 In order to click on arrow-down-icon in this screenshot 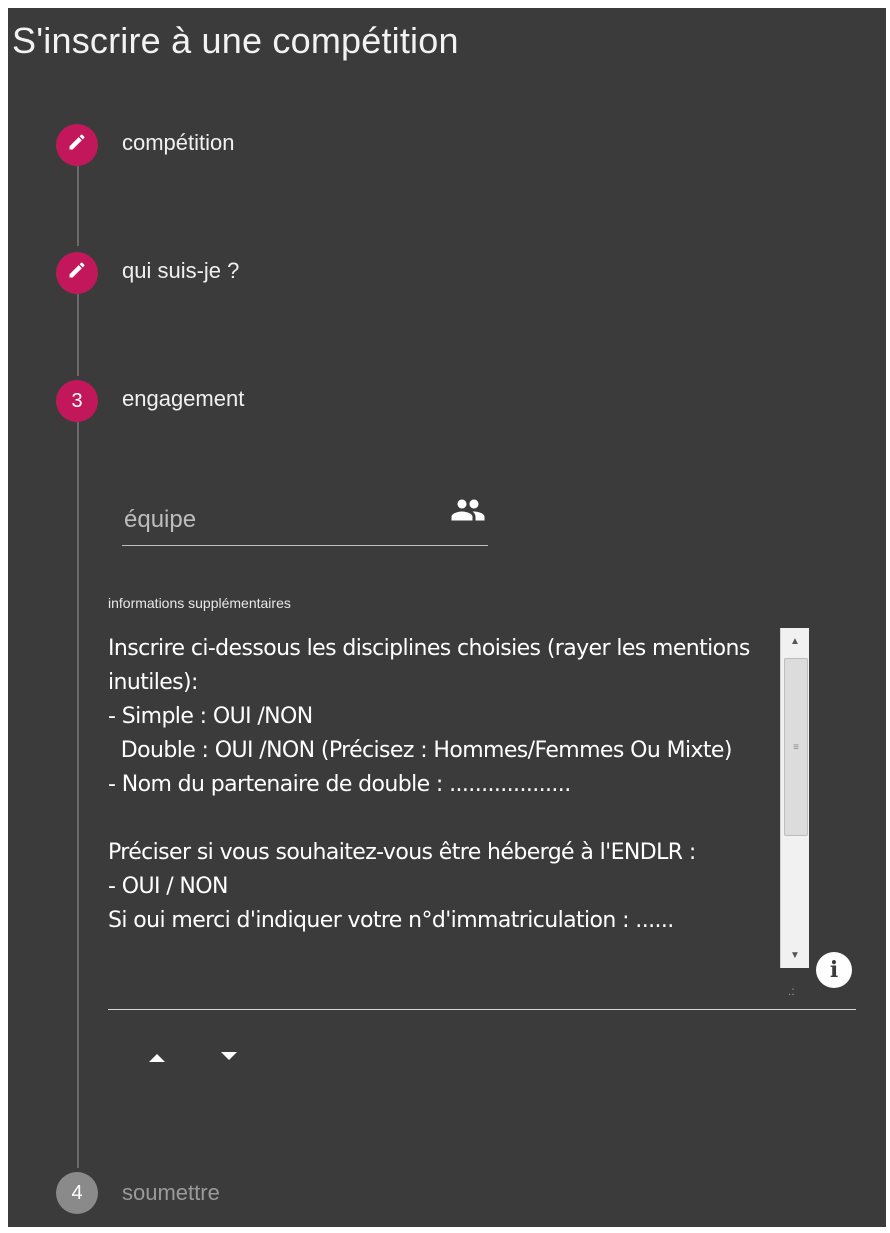, I will do `click(229, 1058)`.